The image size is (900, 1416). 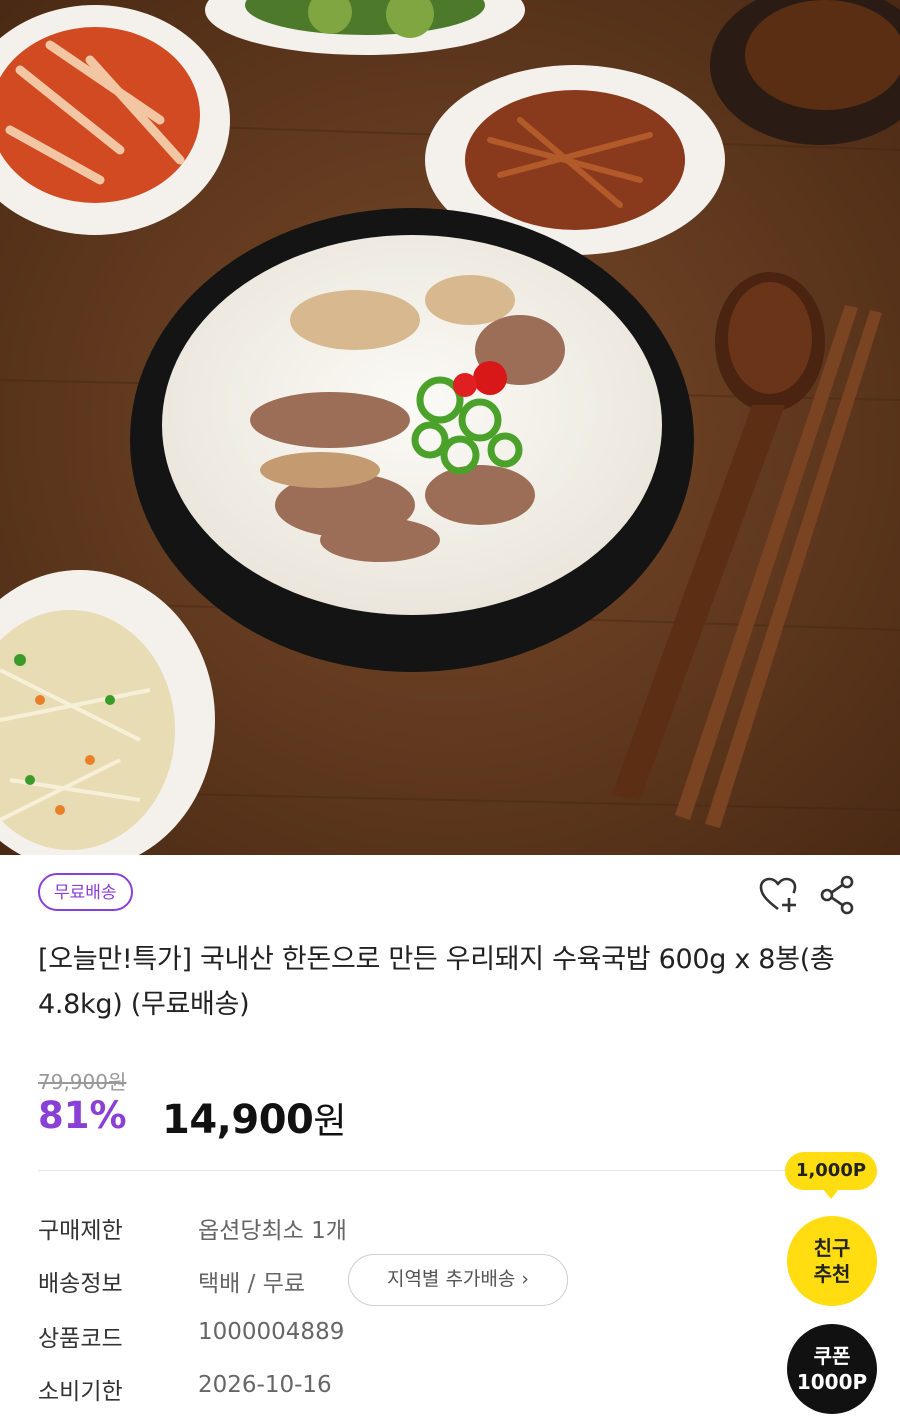 What do you see at coordinates (82, 1115) in the screenshot?
I see `discount-rate: 81%` at bounding box center [82, 1115].